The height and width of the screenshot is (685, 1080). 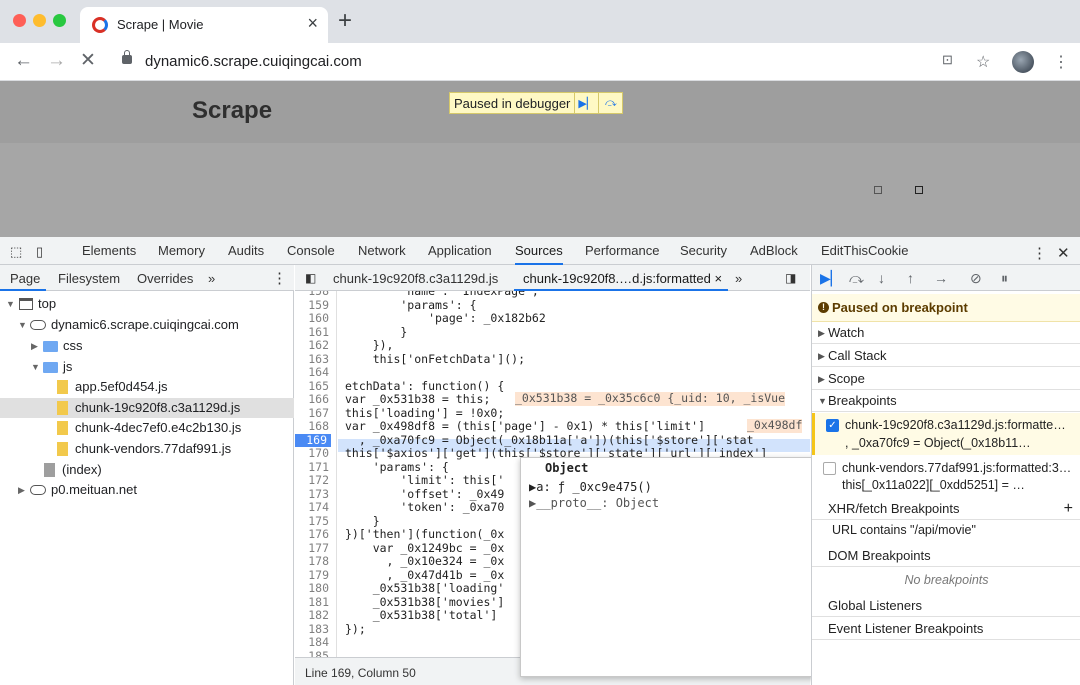 What do you see at coordinates (312, 372) in the screenshot?
I see `line-number: 164` at bounding box center [312, 372].